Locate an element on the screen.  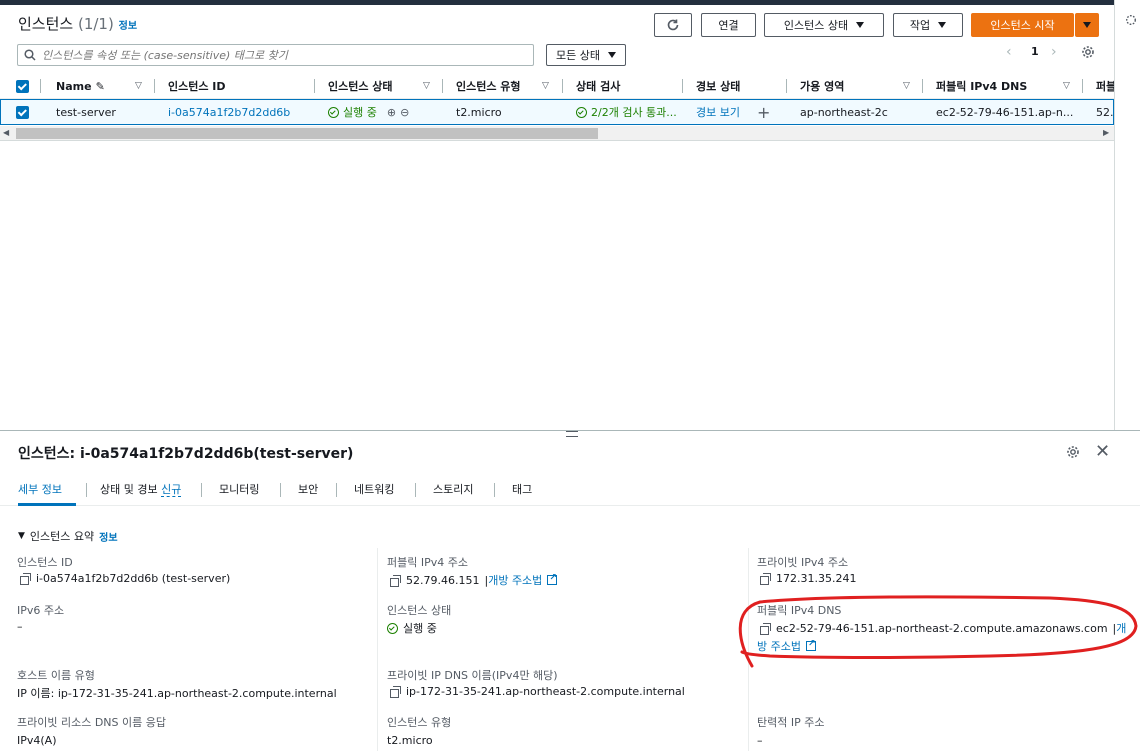
state-filter-select: 모든 상태 is located at coordinates (586, 55).